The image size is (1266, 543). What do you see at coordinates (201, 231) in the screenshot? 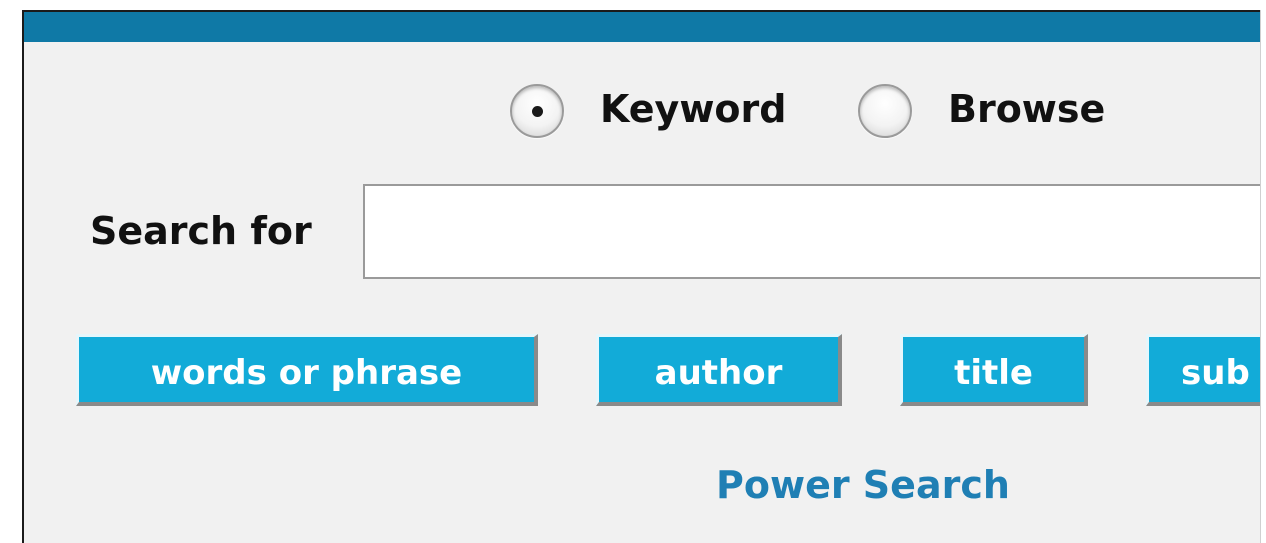
I see `search-for-label: Search for` at bounding box center [201, 231].